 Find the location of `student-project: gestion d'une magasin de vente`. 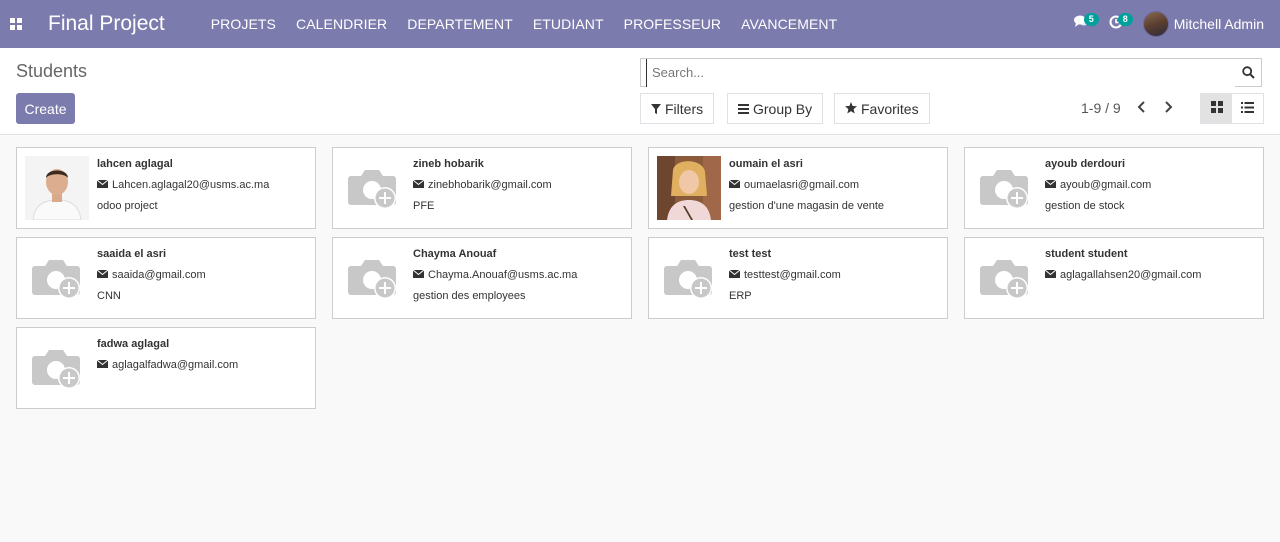

student-project: gestion d'une magasin de vente is located at coordinates (806, 206).